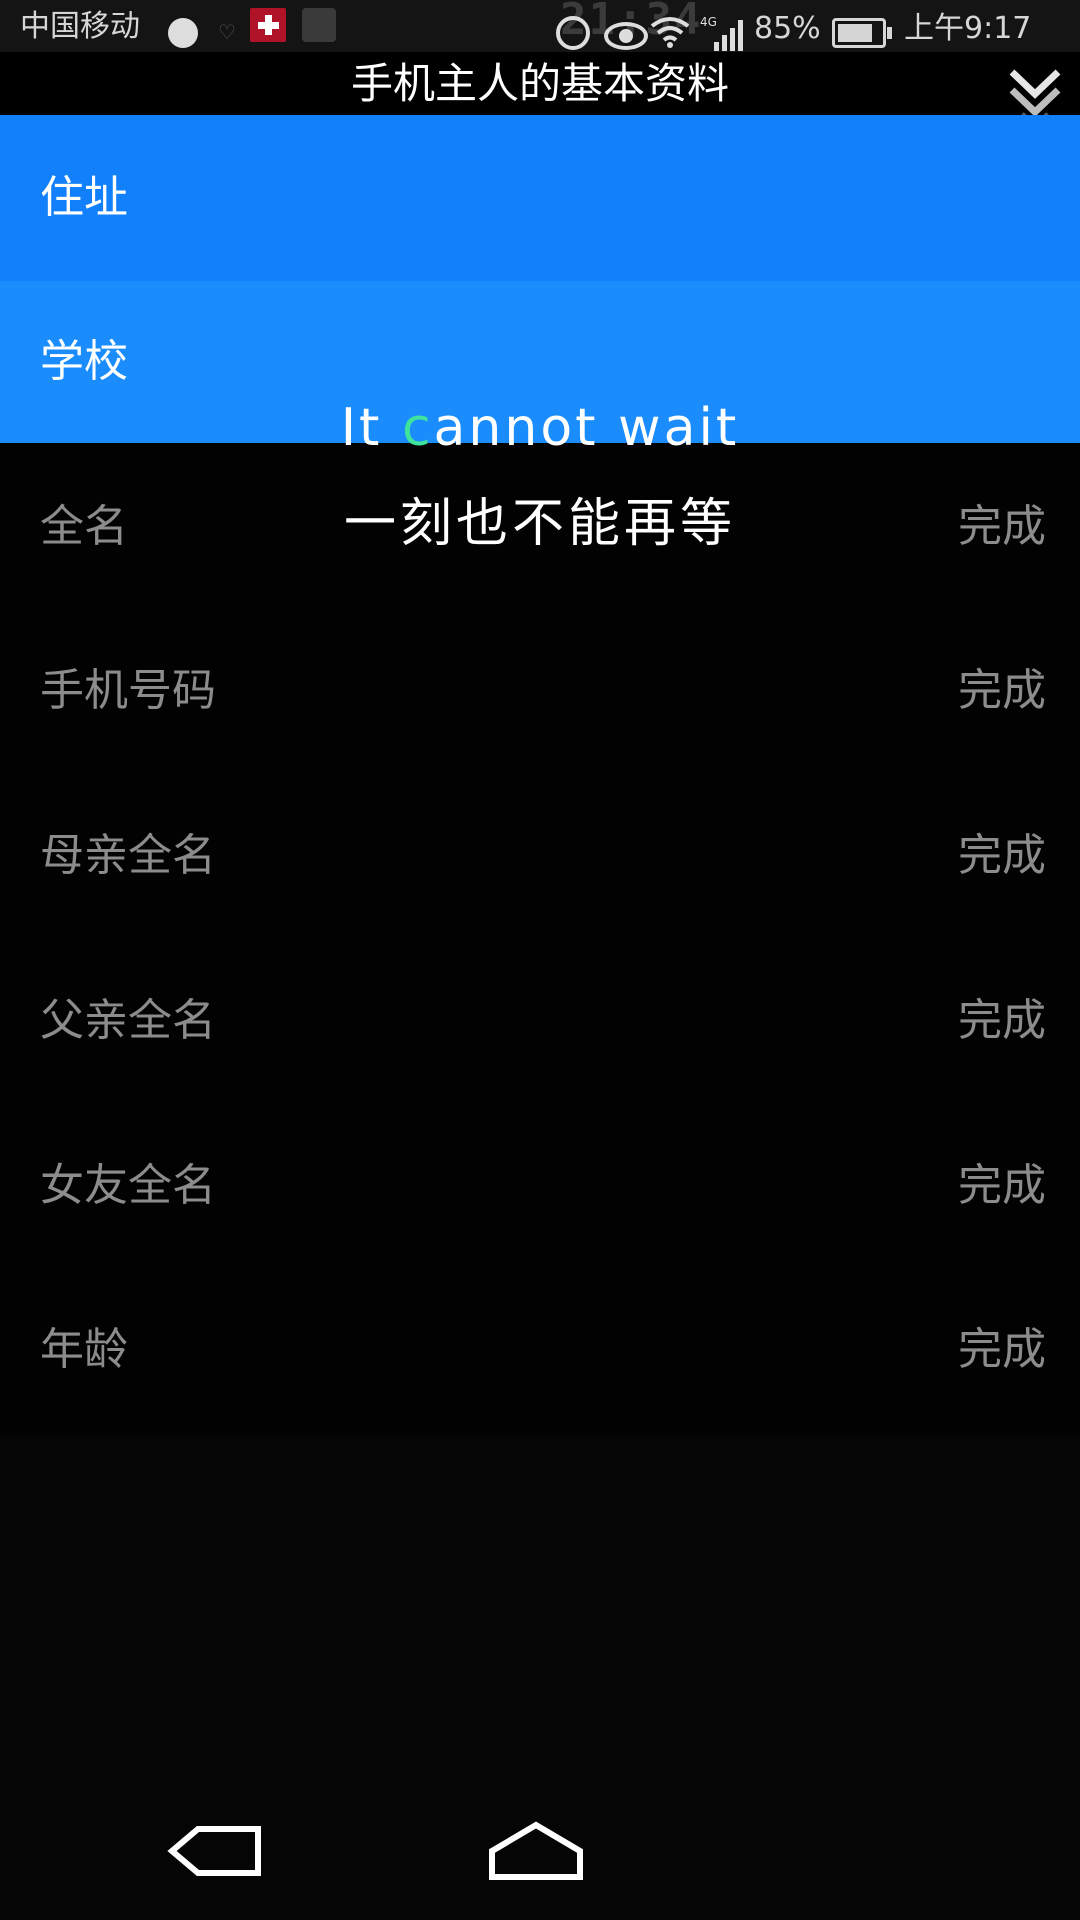  I want to click on notification-swiss-icon, so click(268, 25).